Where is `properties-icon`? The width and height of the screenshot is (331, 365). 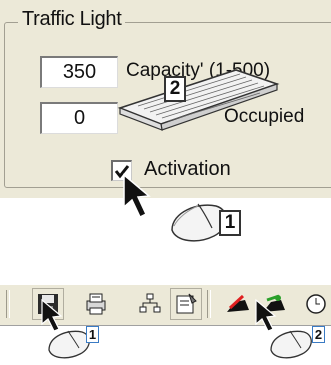 properties-icon is located at coordinates (186, 303).